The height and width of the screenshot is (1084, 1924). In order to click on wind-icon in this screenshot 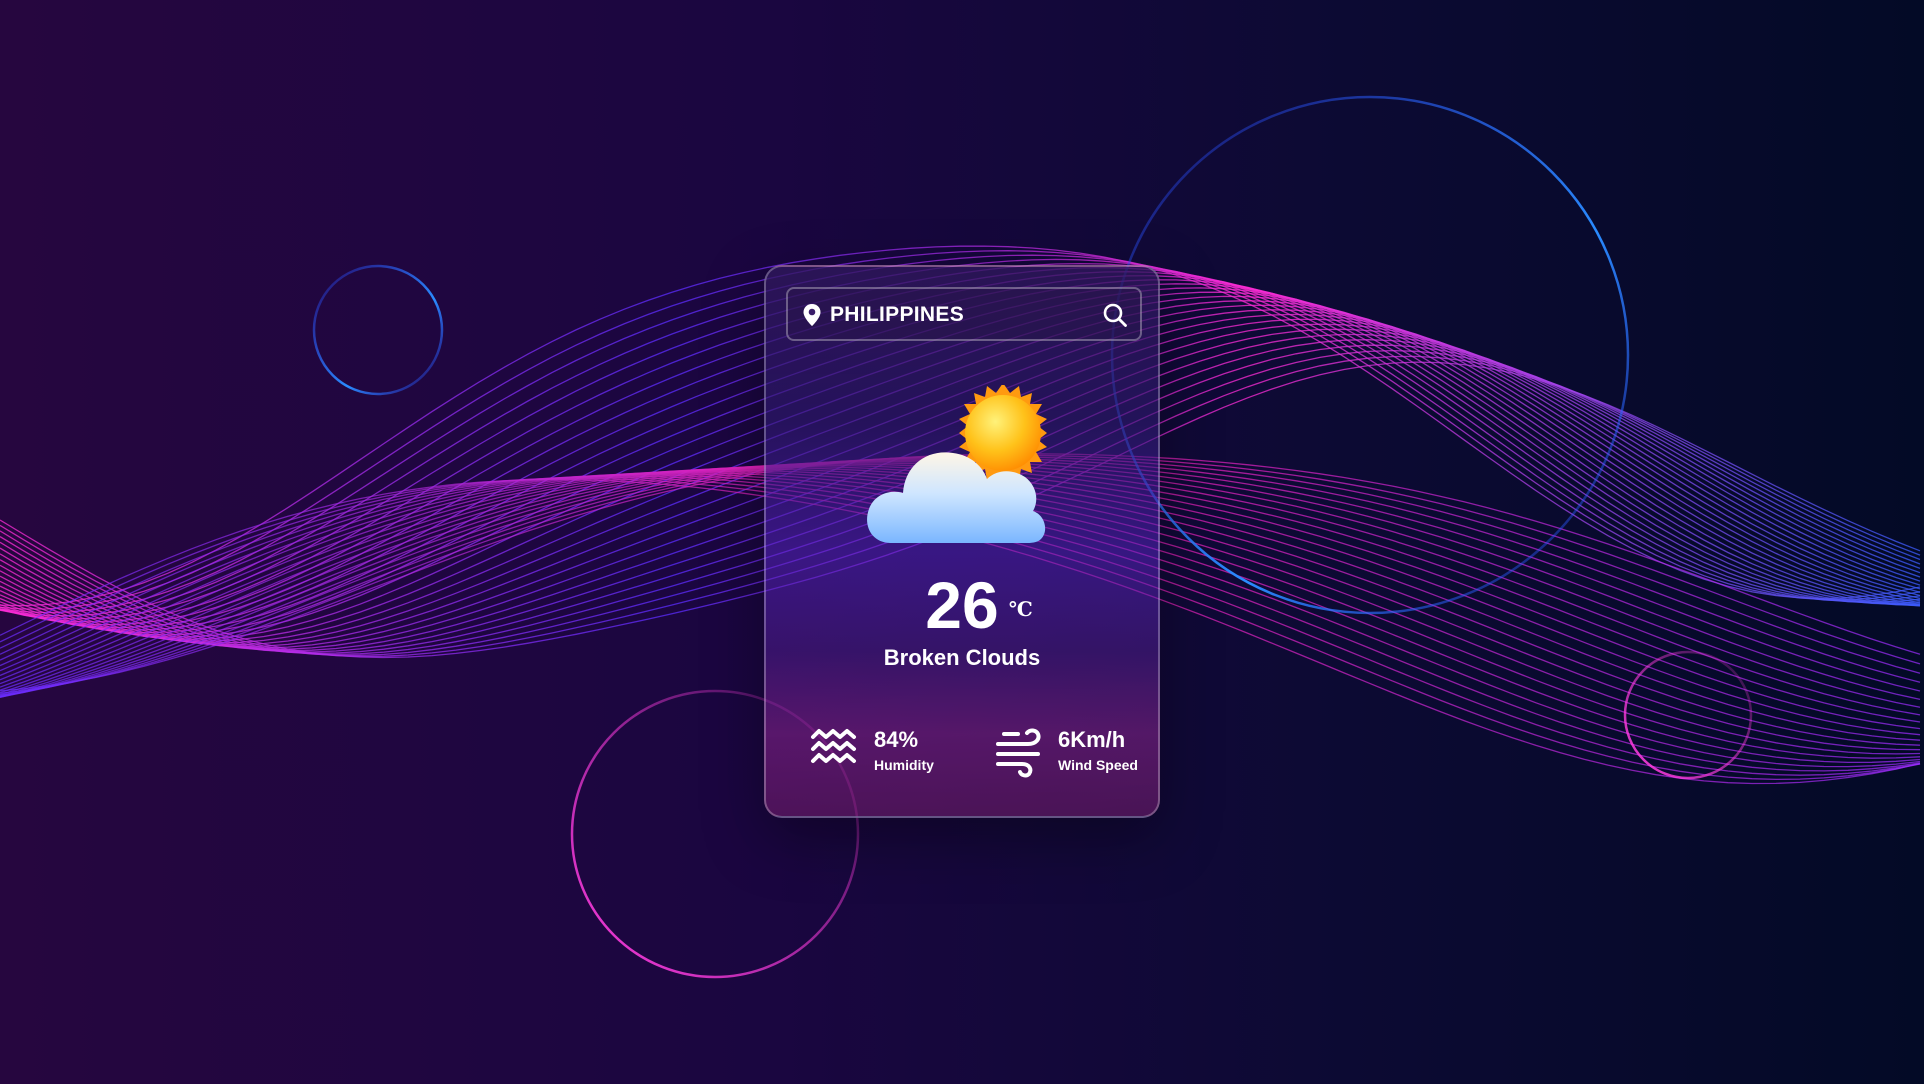, I will do `click(1018, 753)`.